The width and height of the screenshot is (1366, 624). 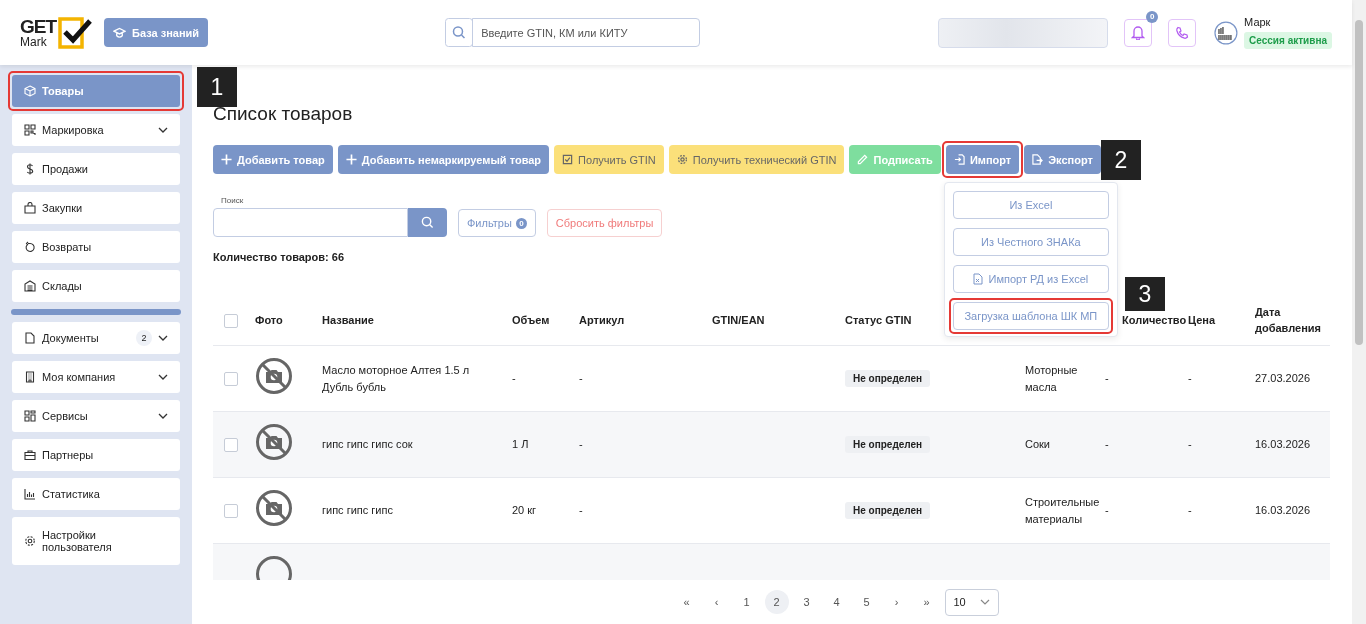 What do you see at coordinates (896, 602) in the screenshot?
I see `next-page-button: ›` at bounding box center [896, 602].